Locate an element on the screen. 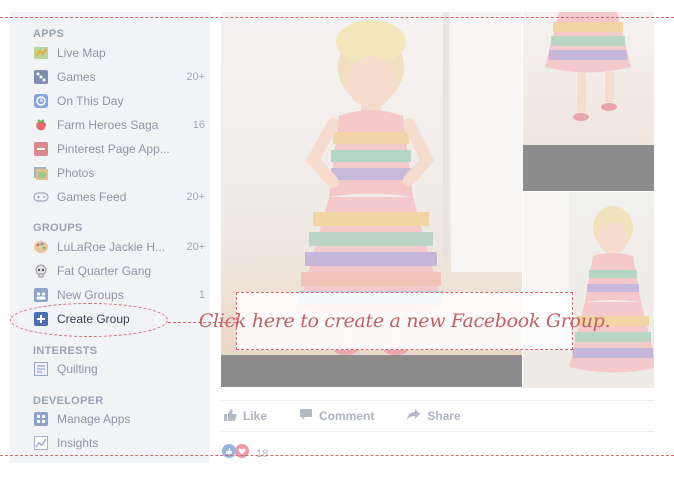 Image resolution: width=674 pixels, height=477 pixels. sidebar-item-fat-quarter-gang: Fat Quarter Gang is located at coordinates (119, 271).